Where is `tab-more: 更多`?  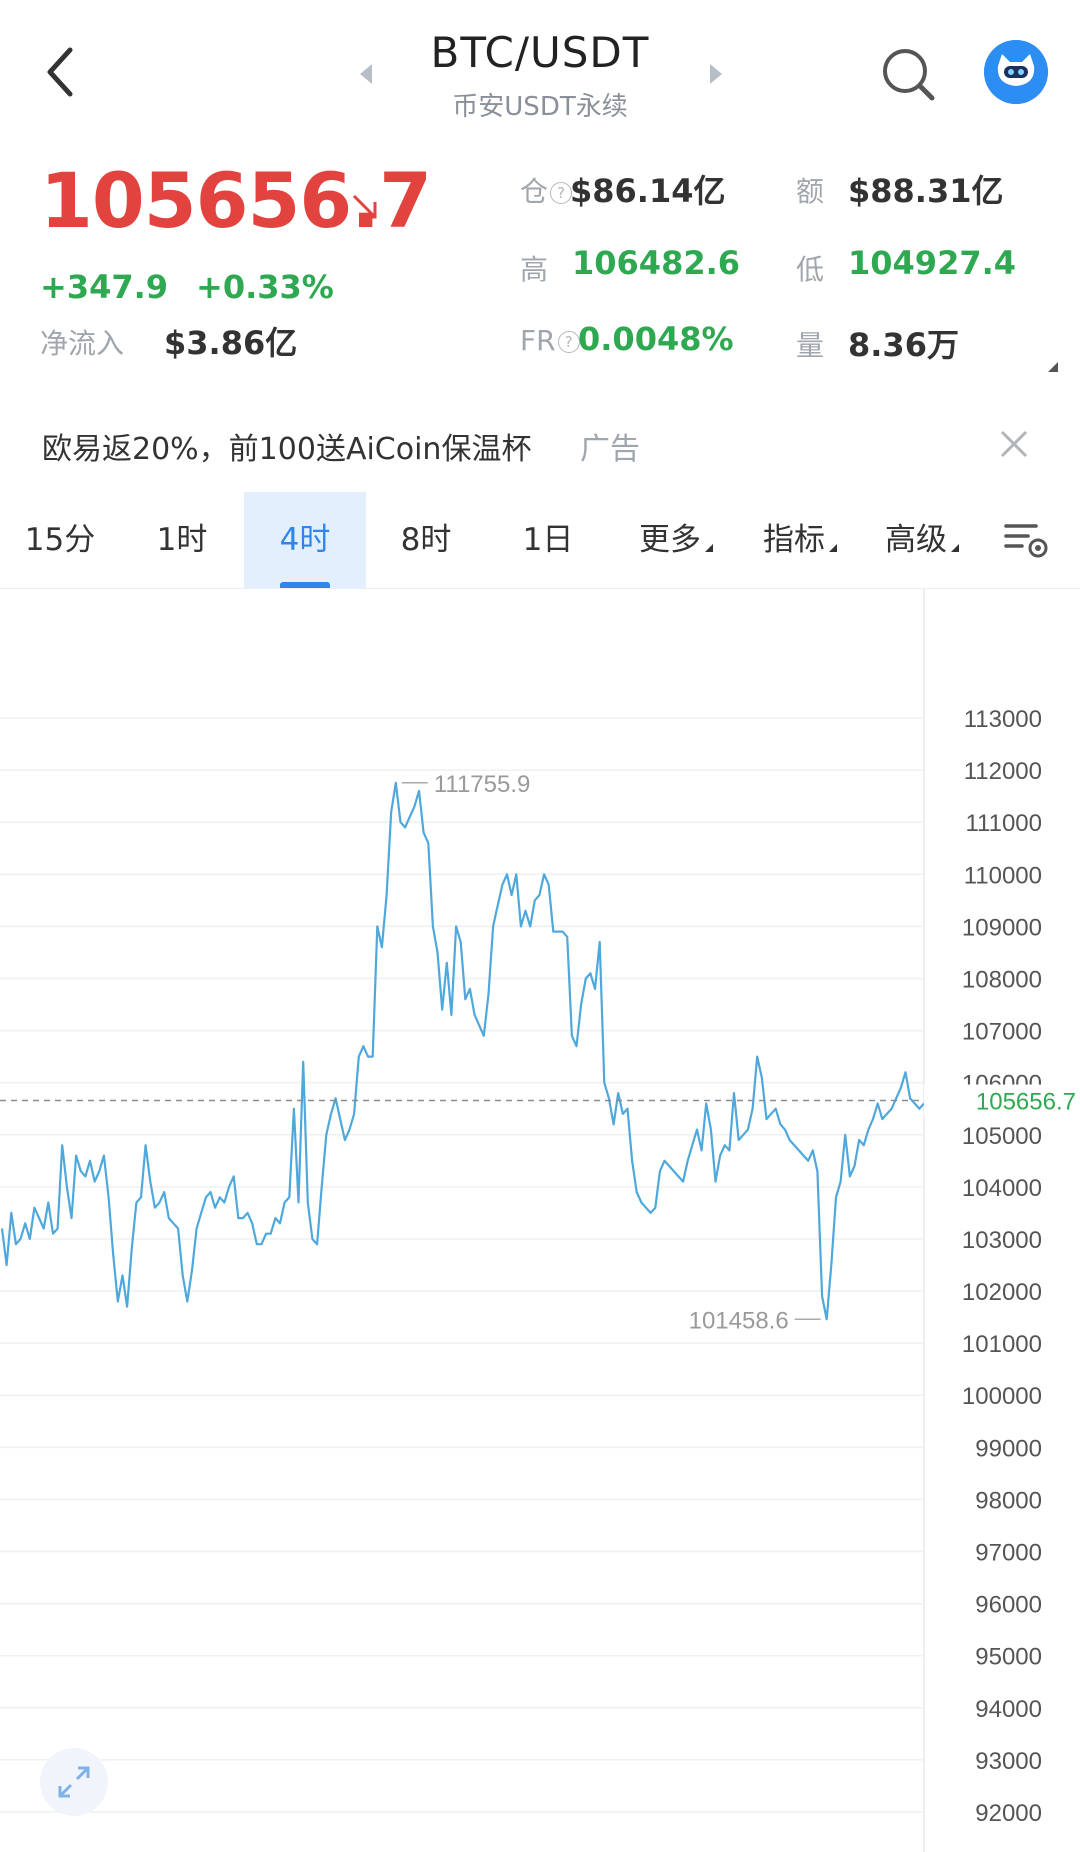
tab-more: 更多 is located at coordinates (676, 540).